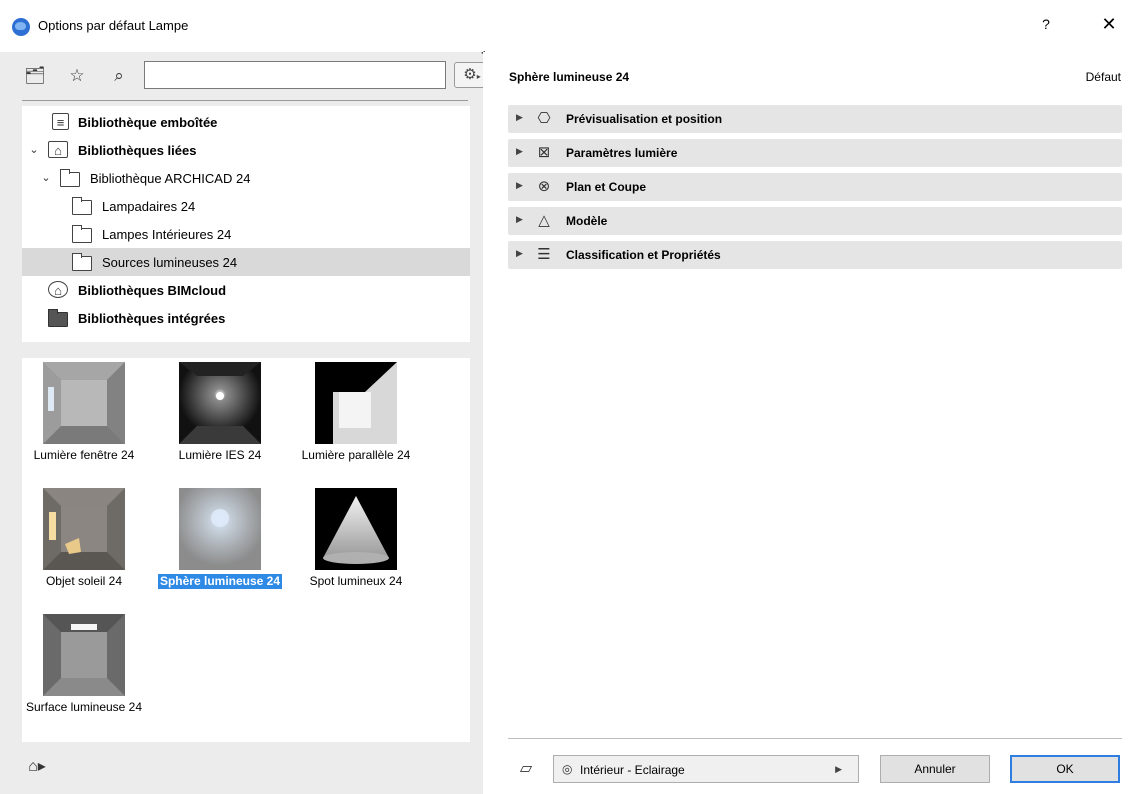  I want to click on object-label: Surface lumineuse 24, so click(84, 707).